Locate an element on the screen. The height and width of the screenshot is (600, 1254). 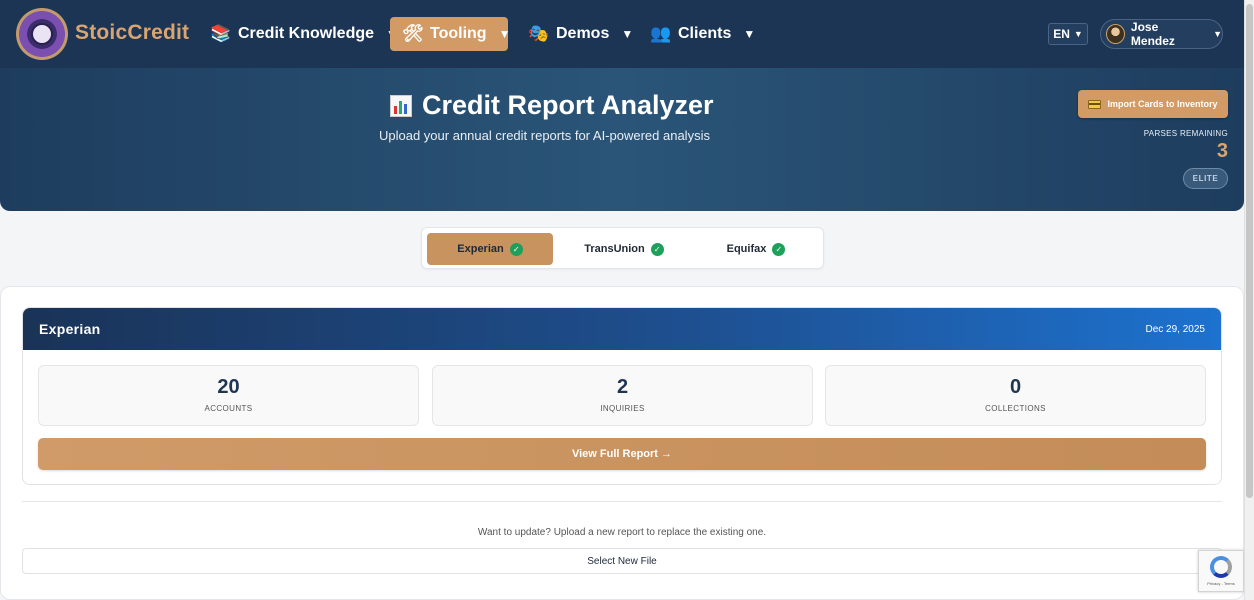
people-icon: 👥 is located at coordinates (661, 33).